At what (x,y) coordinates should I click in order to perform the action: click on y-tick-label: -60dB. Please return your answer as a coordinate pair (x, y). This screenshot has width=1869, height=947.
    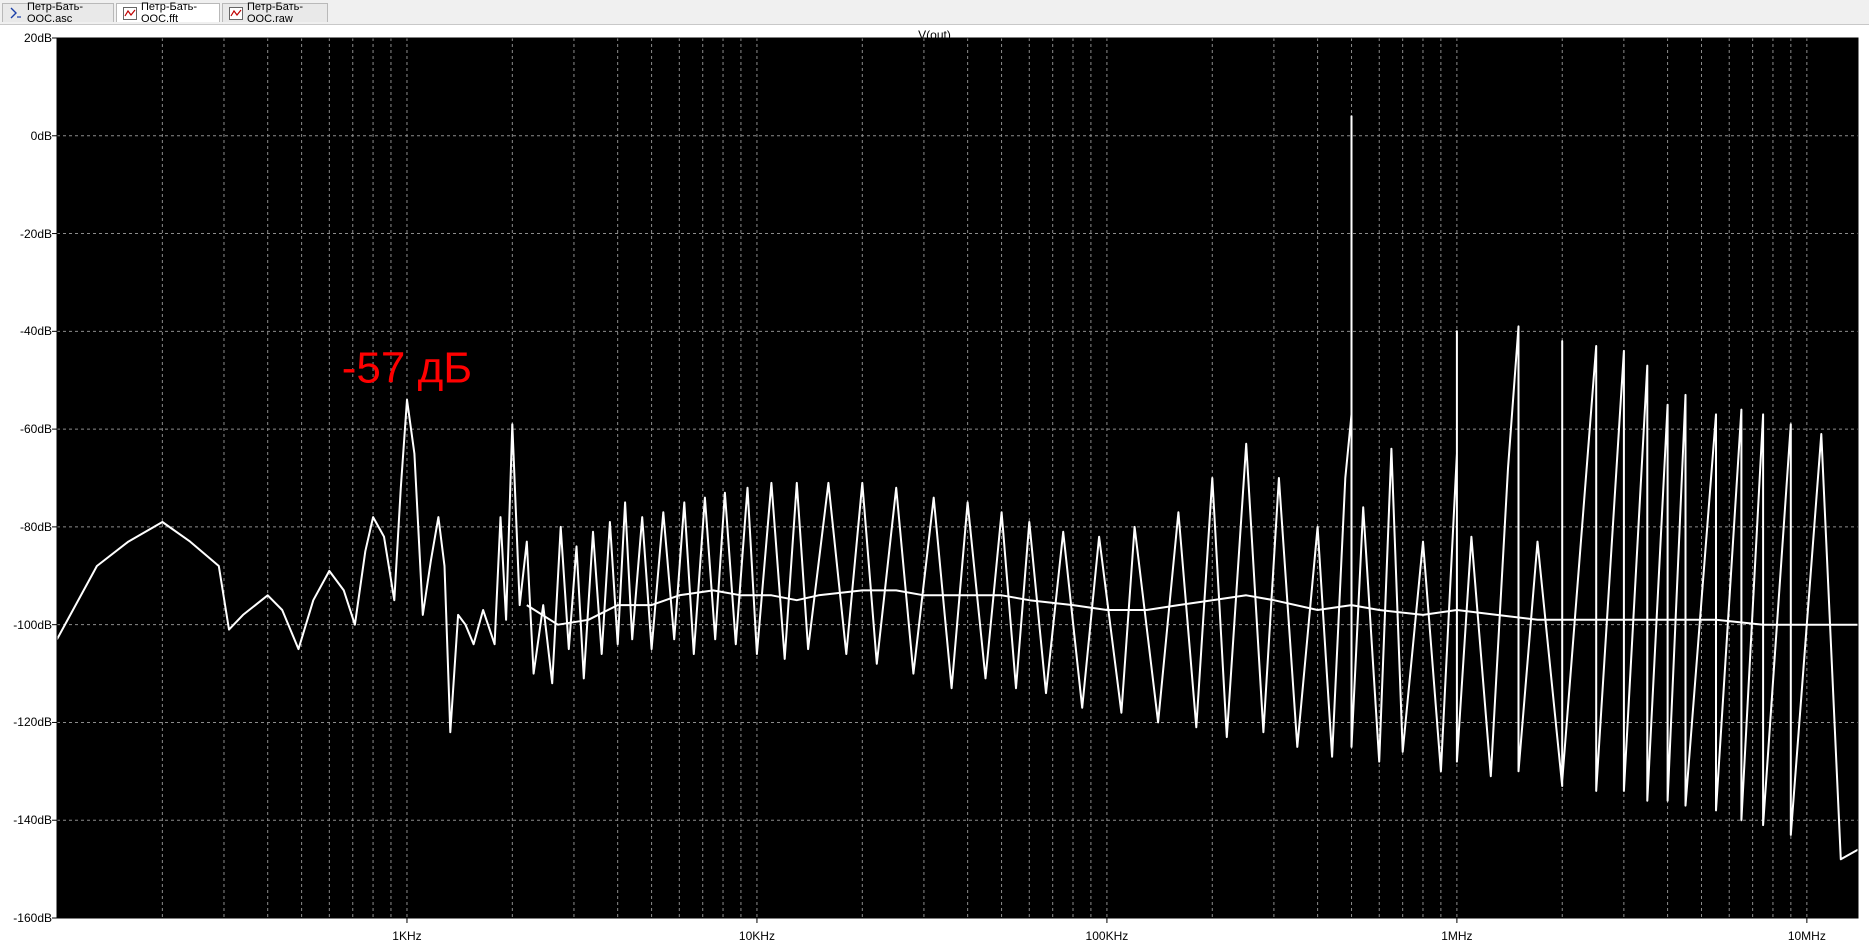
    Looking at the image, I should click on (35, 429).